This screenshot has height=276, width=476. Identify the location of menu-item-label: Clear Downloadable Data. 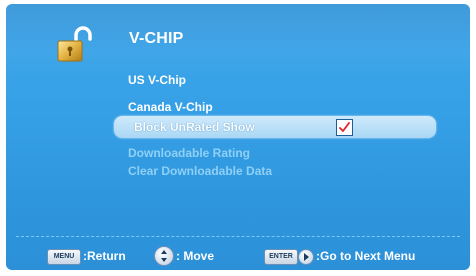
(200, 171).